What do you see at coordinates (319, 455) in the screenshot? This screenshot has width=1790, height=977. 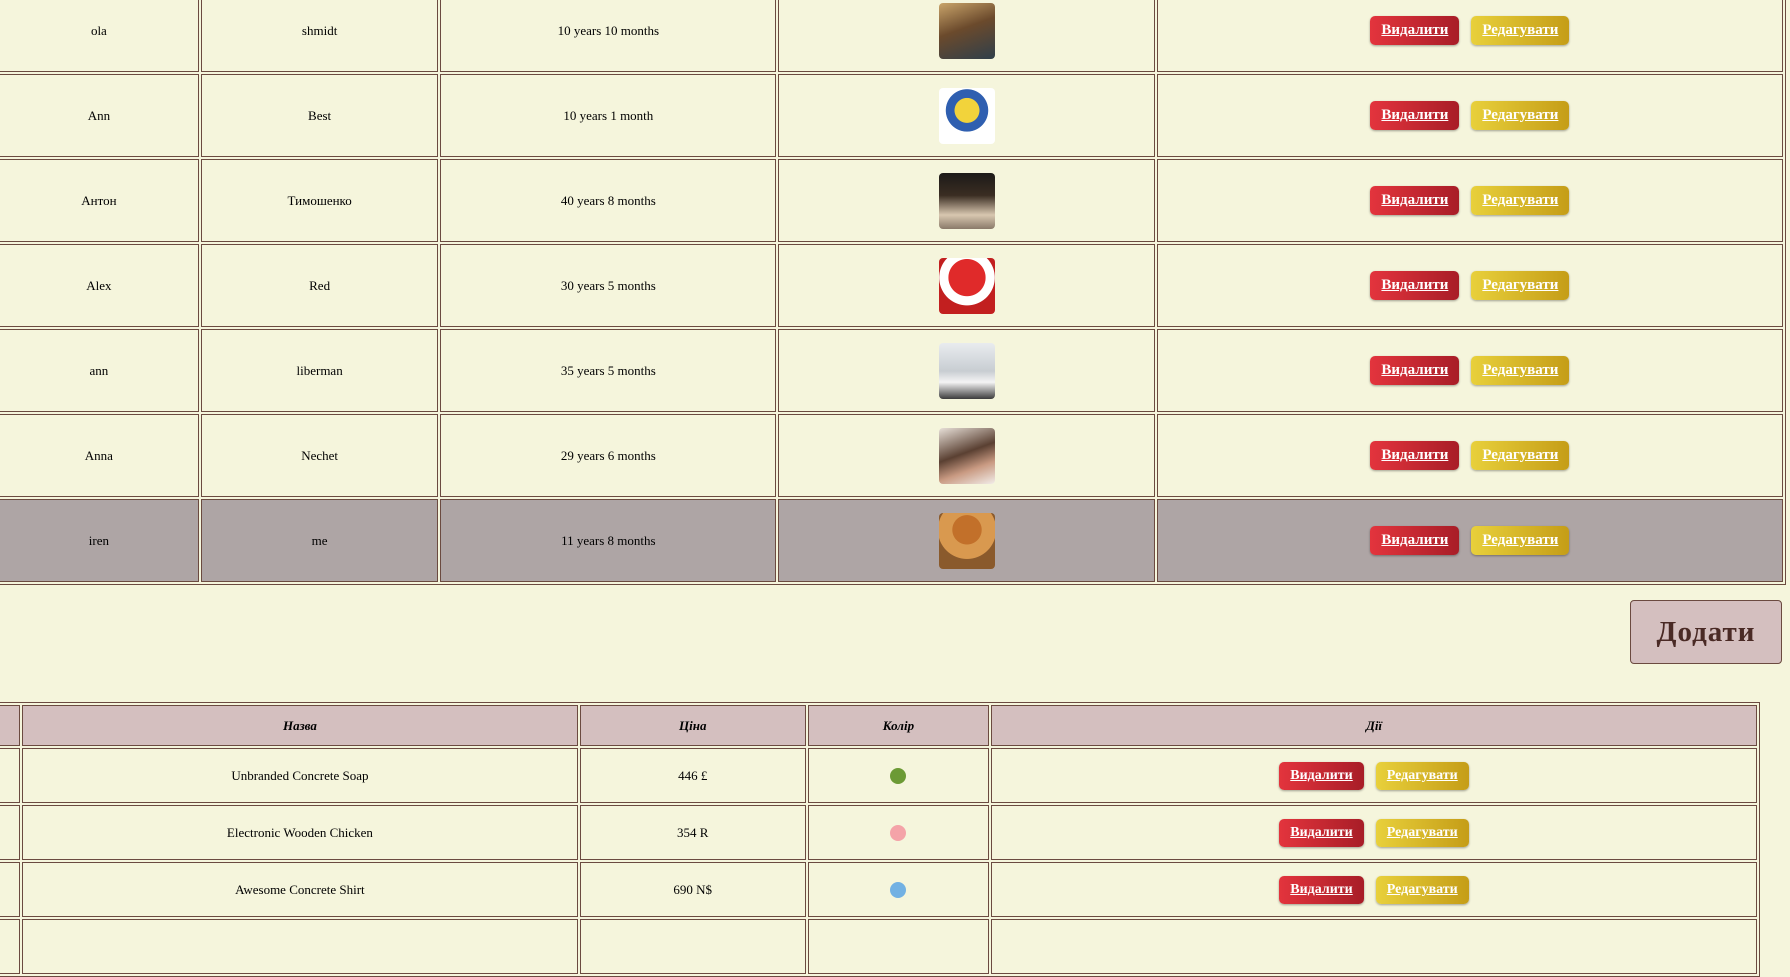 I see `user-last-name: Nechet` at bounding box center [319, 455].